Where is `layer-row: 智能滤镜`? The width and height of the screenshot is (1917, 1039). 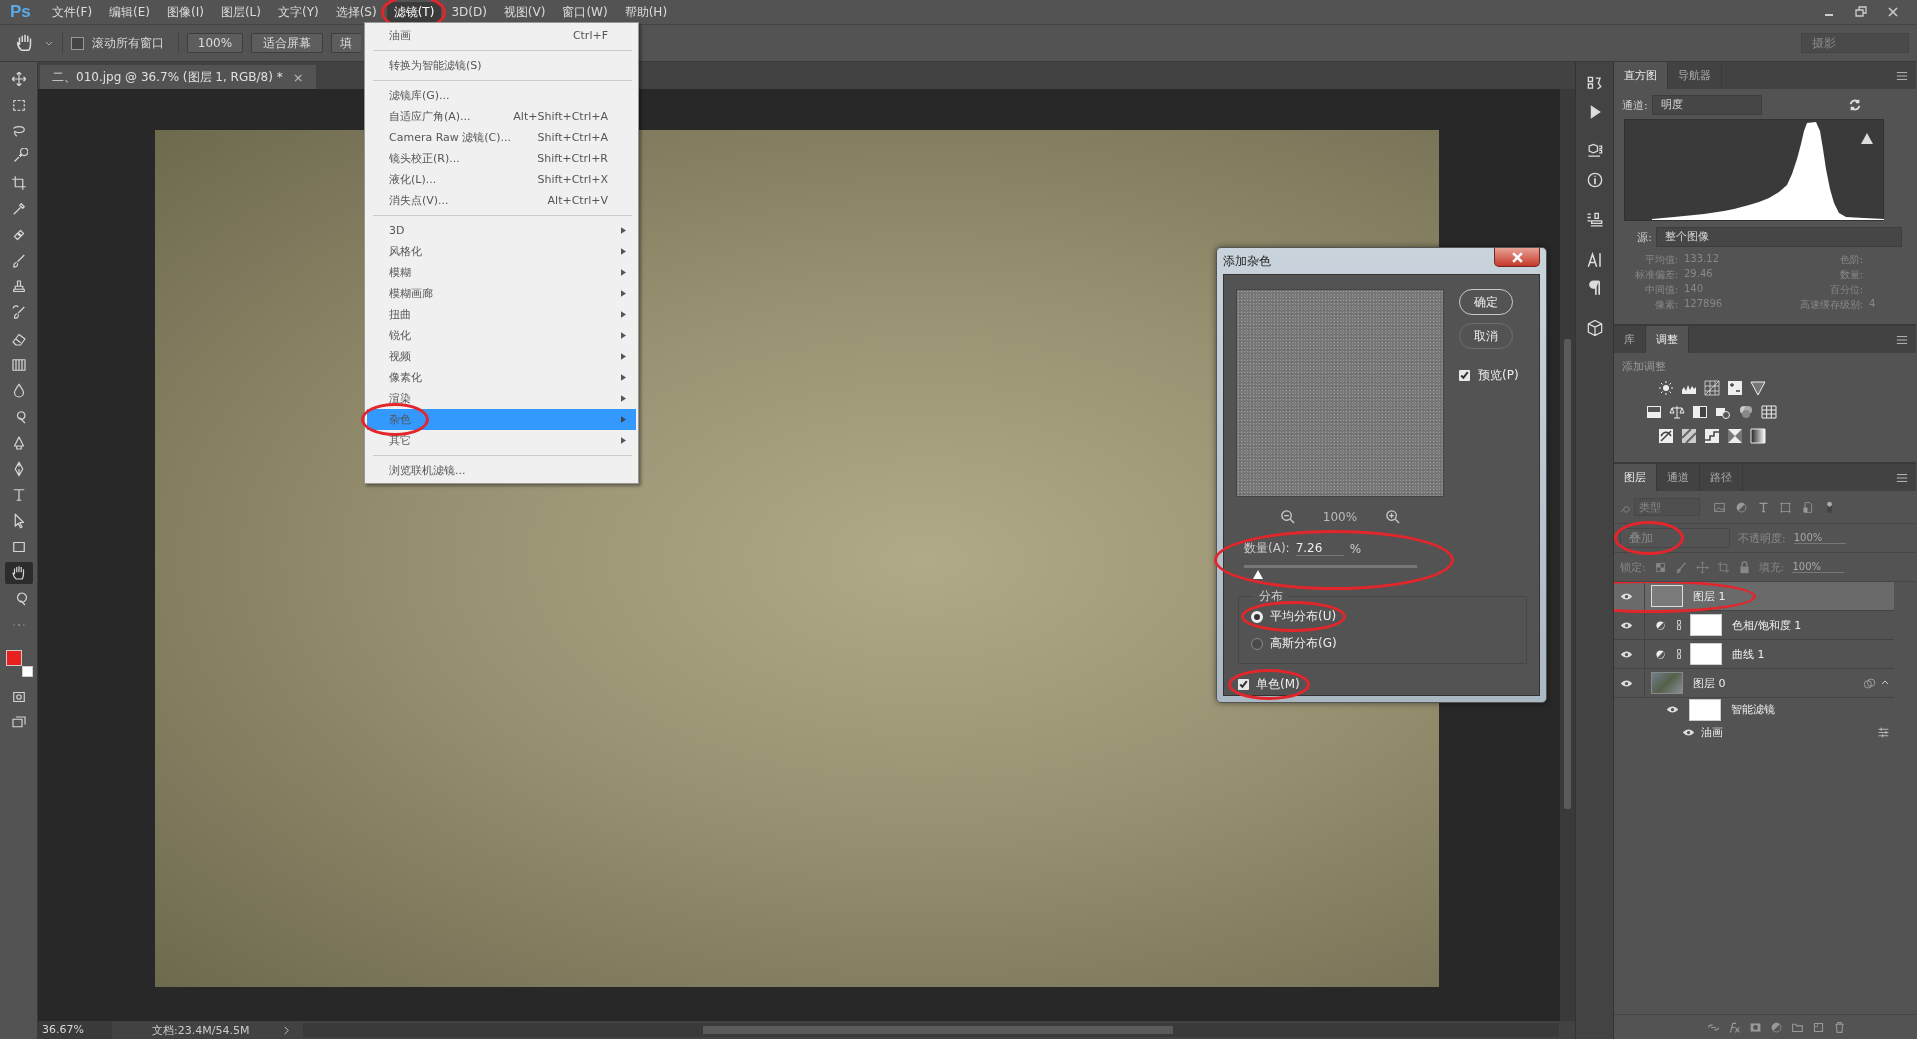
layer-row: 智能滤镜 is located at coordinates (1754, 709).